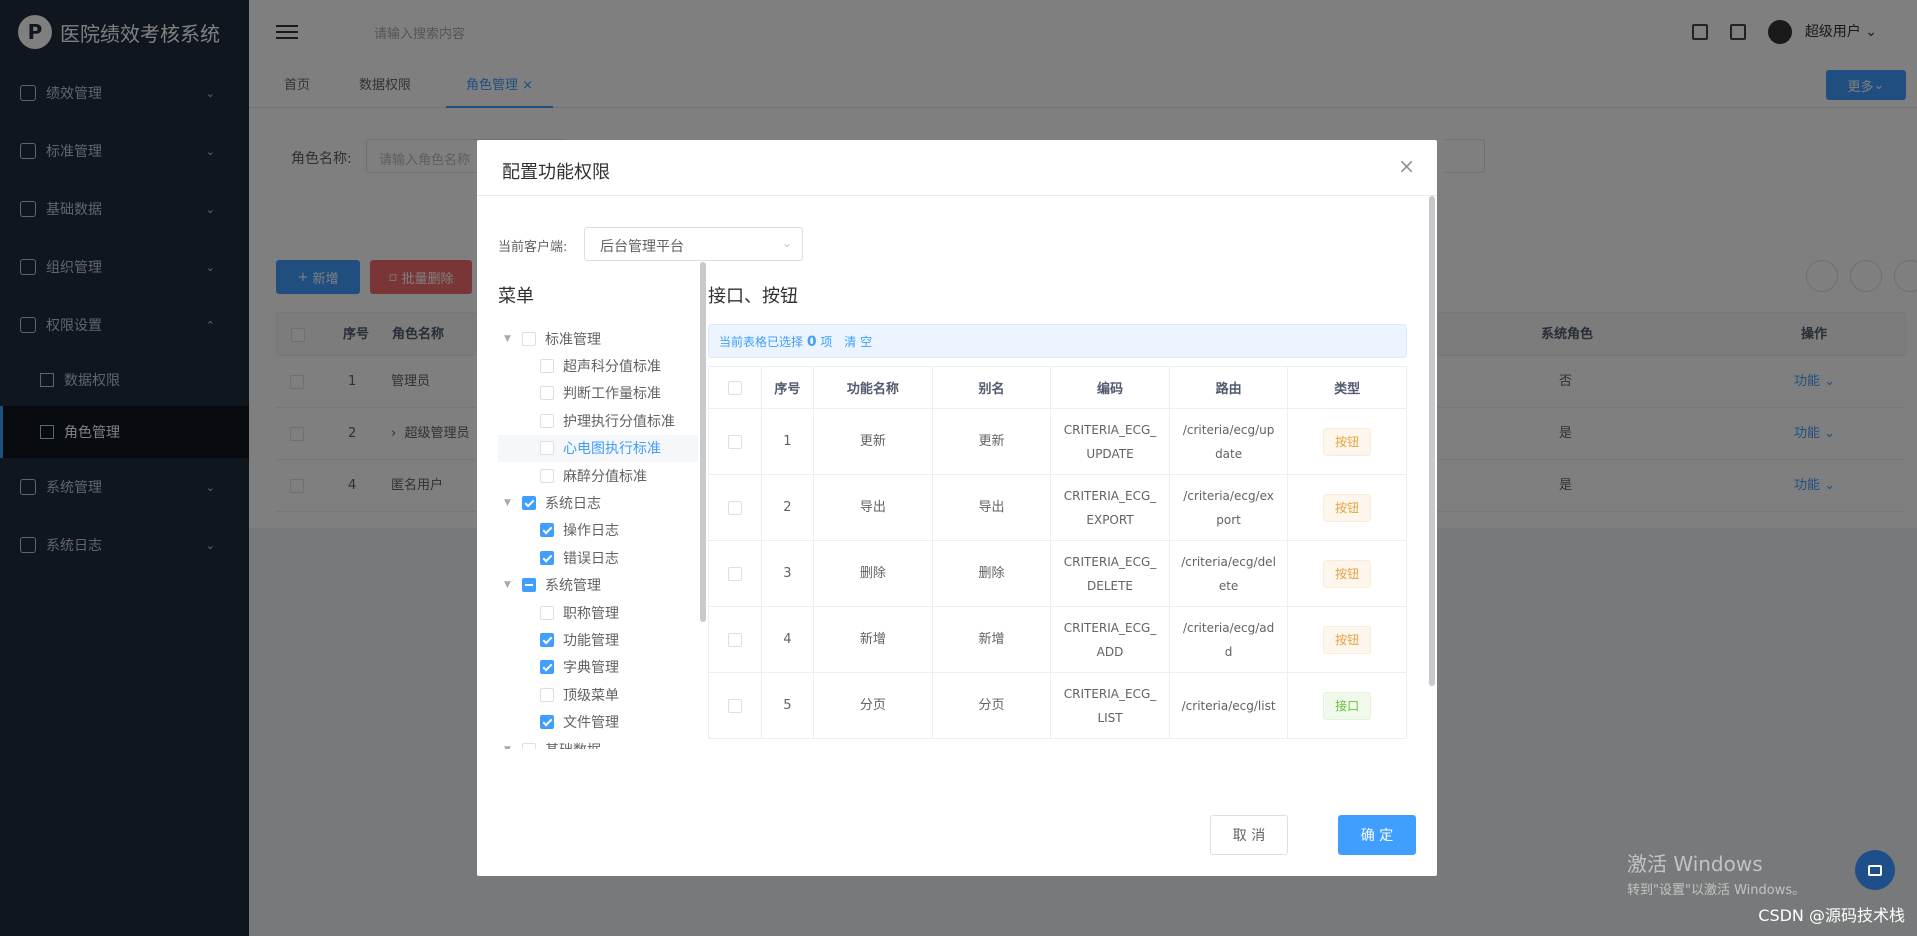 This screenshot has height=936, width=1917. I want to click on tree-node: 判断工作量标准, so click(598, 393).